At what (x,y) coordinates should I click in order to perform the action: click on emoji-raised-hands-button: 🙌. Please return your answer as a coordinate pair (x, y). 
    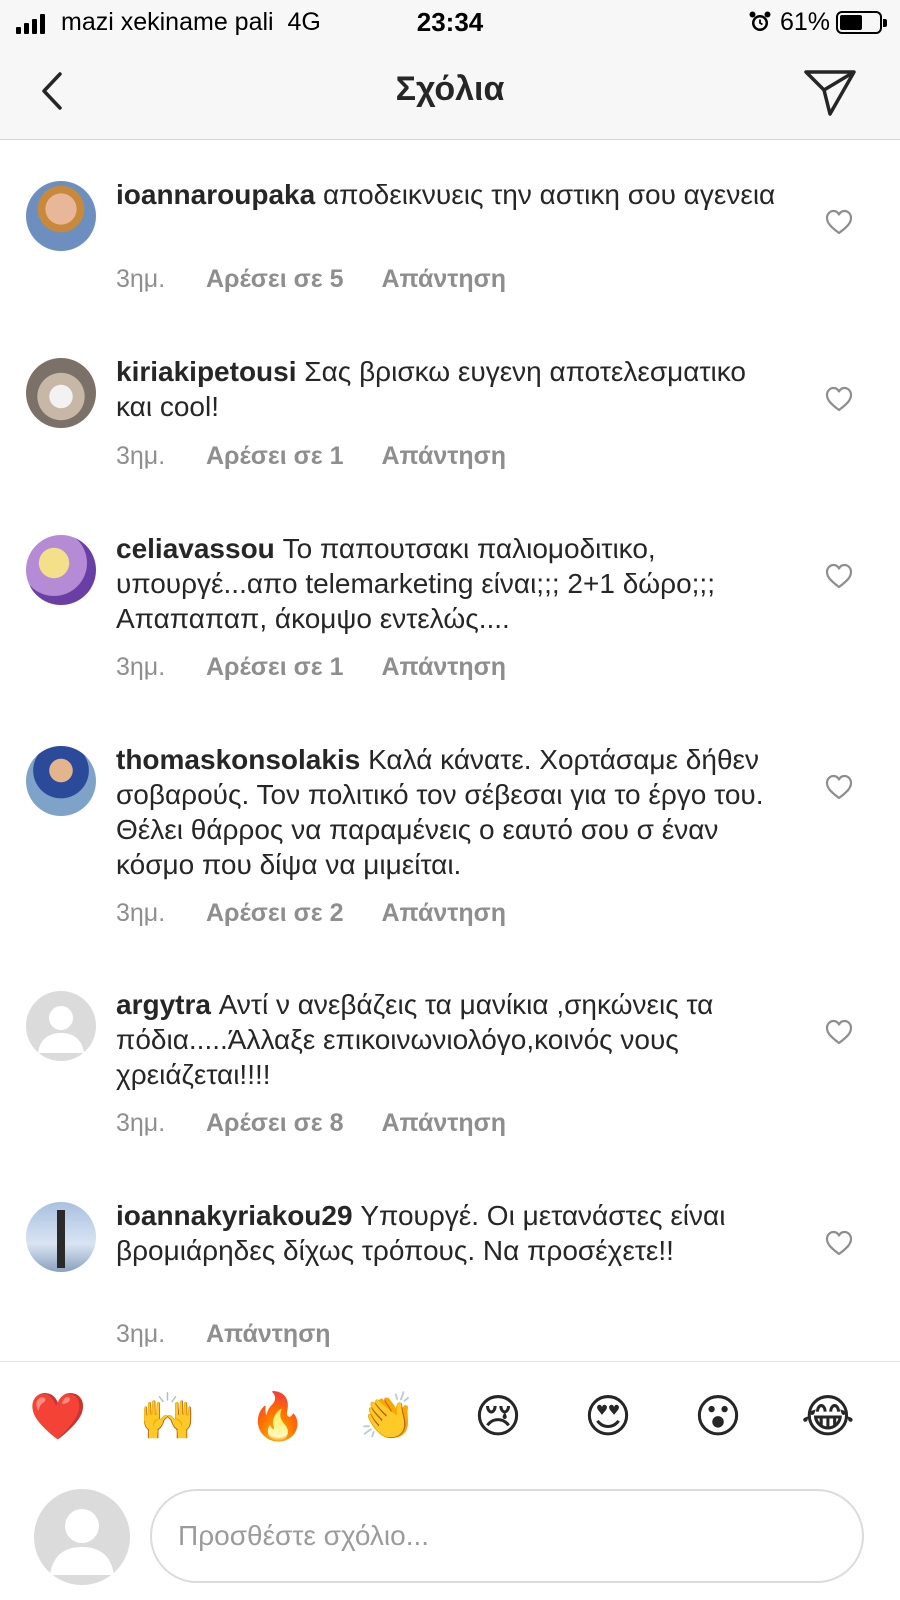
    Looking at the image, I should click on (168, 1416).